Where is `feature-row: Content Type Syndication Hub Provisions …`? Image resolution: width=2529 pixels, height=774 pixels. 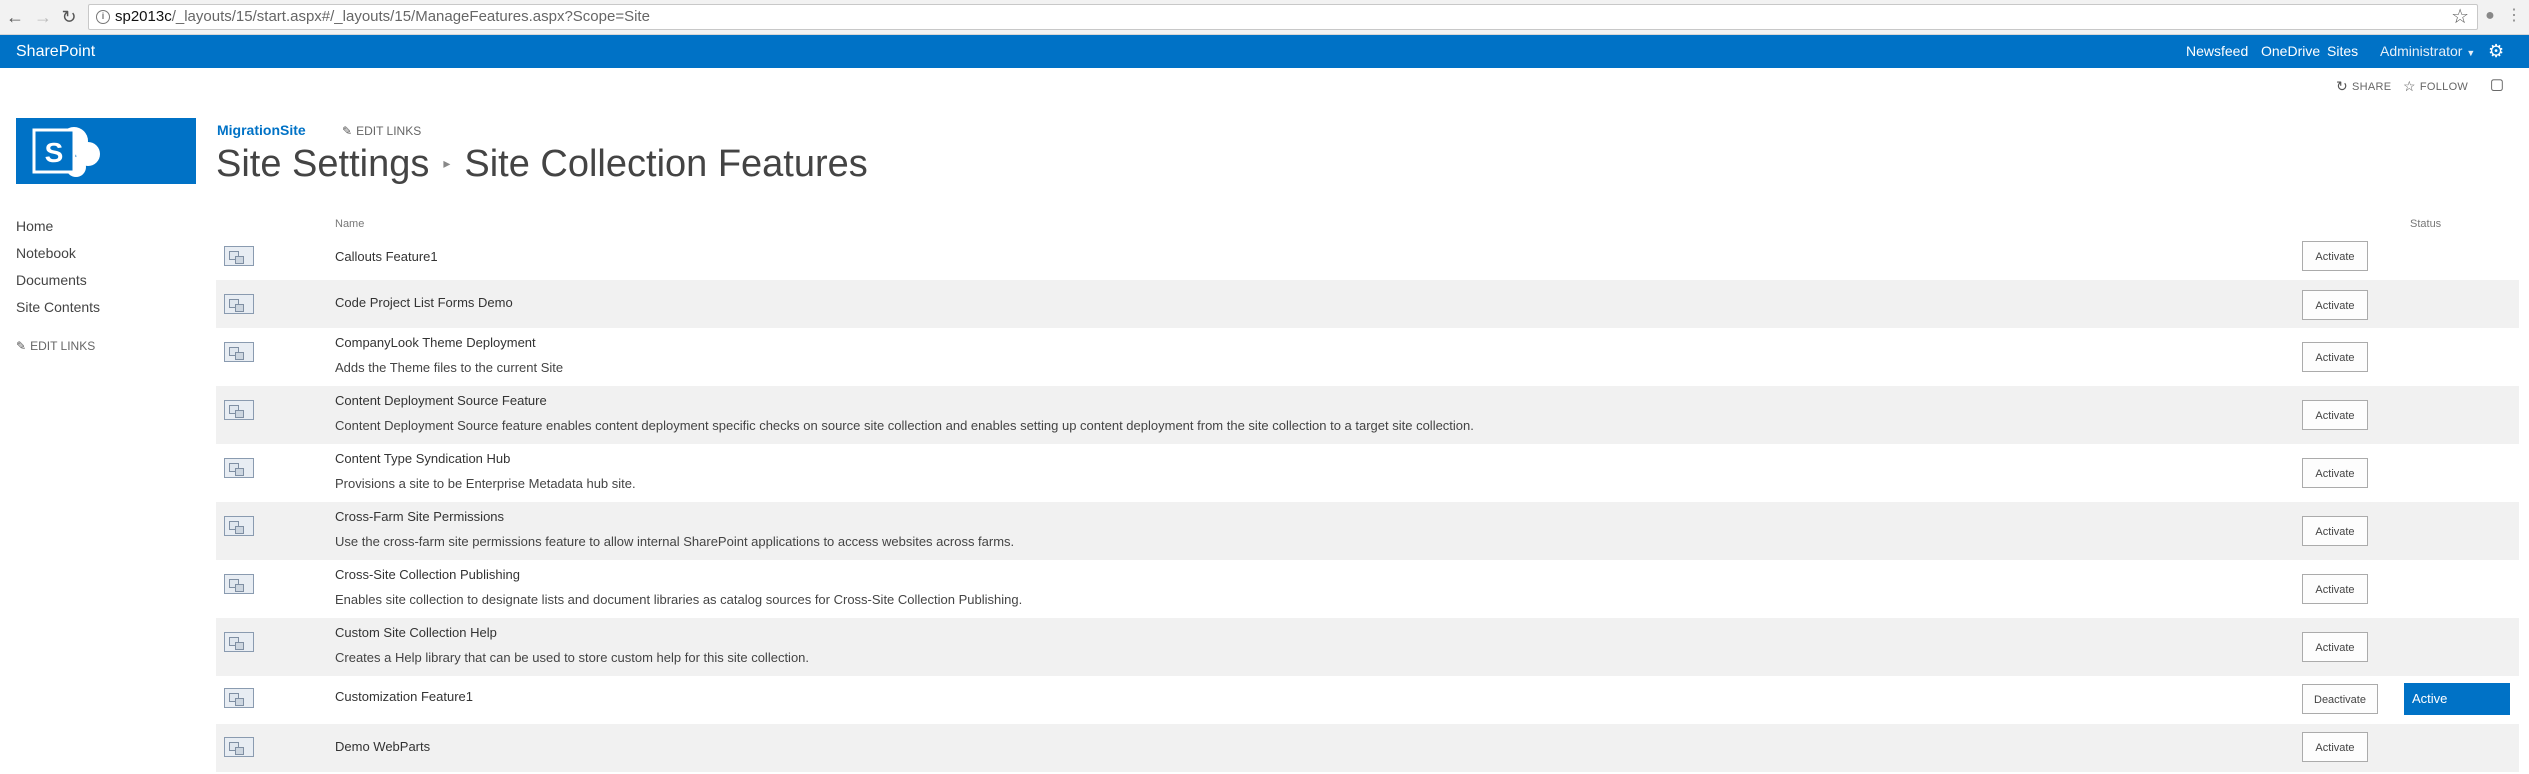
feature-row: Content Type Syndication Hub Provisions … is located at coordinates (1367, 473).